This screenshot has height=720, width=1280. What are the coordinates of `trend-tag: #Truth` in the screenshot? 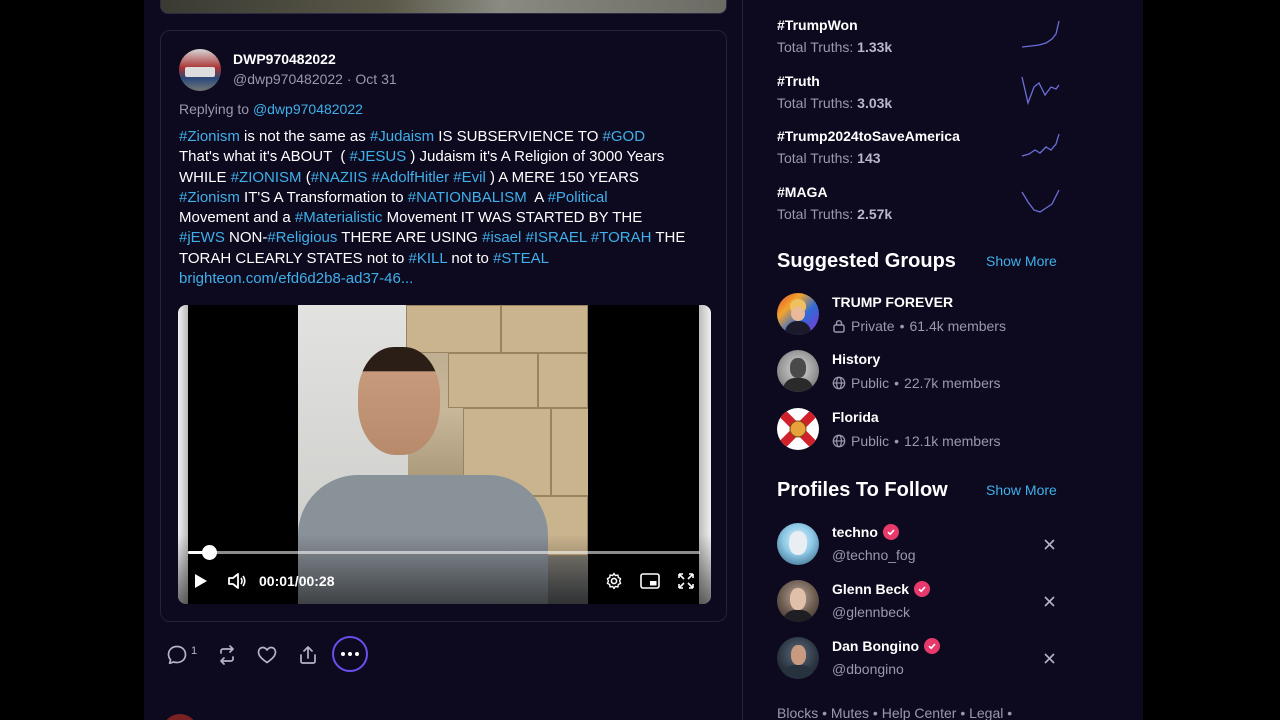 It's located at (798, 81).